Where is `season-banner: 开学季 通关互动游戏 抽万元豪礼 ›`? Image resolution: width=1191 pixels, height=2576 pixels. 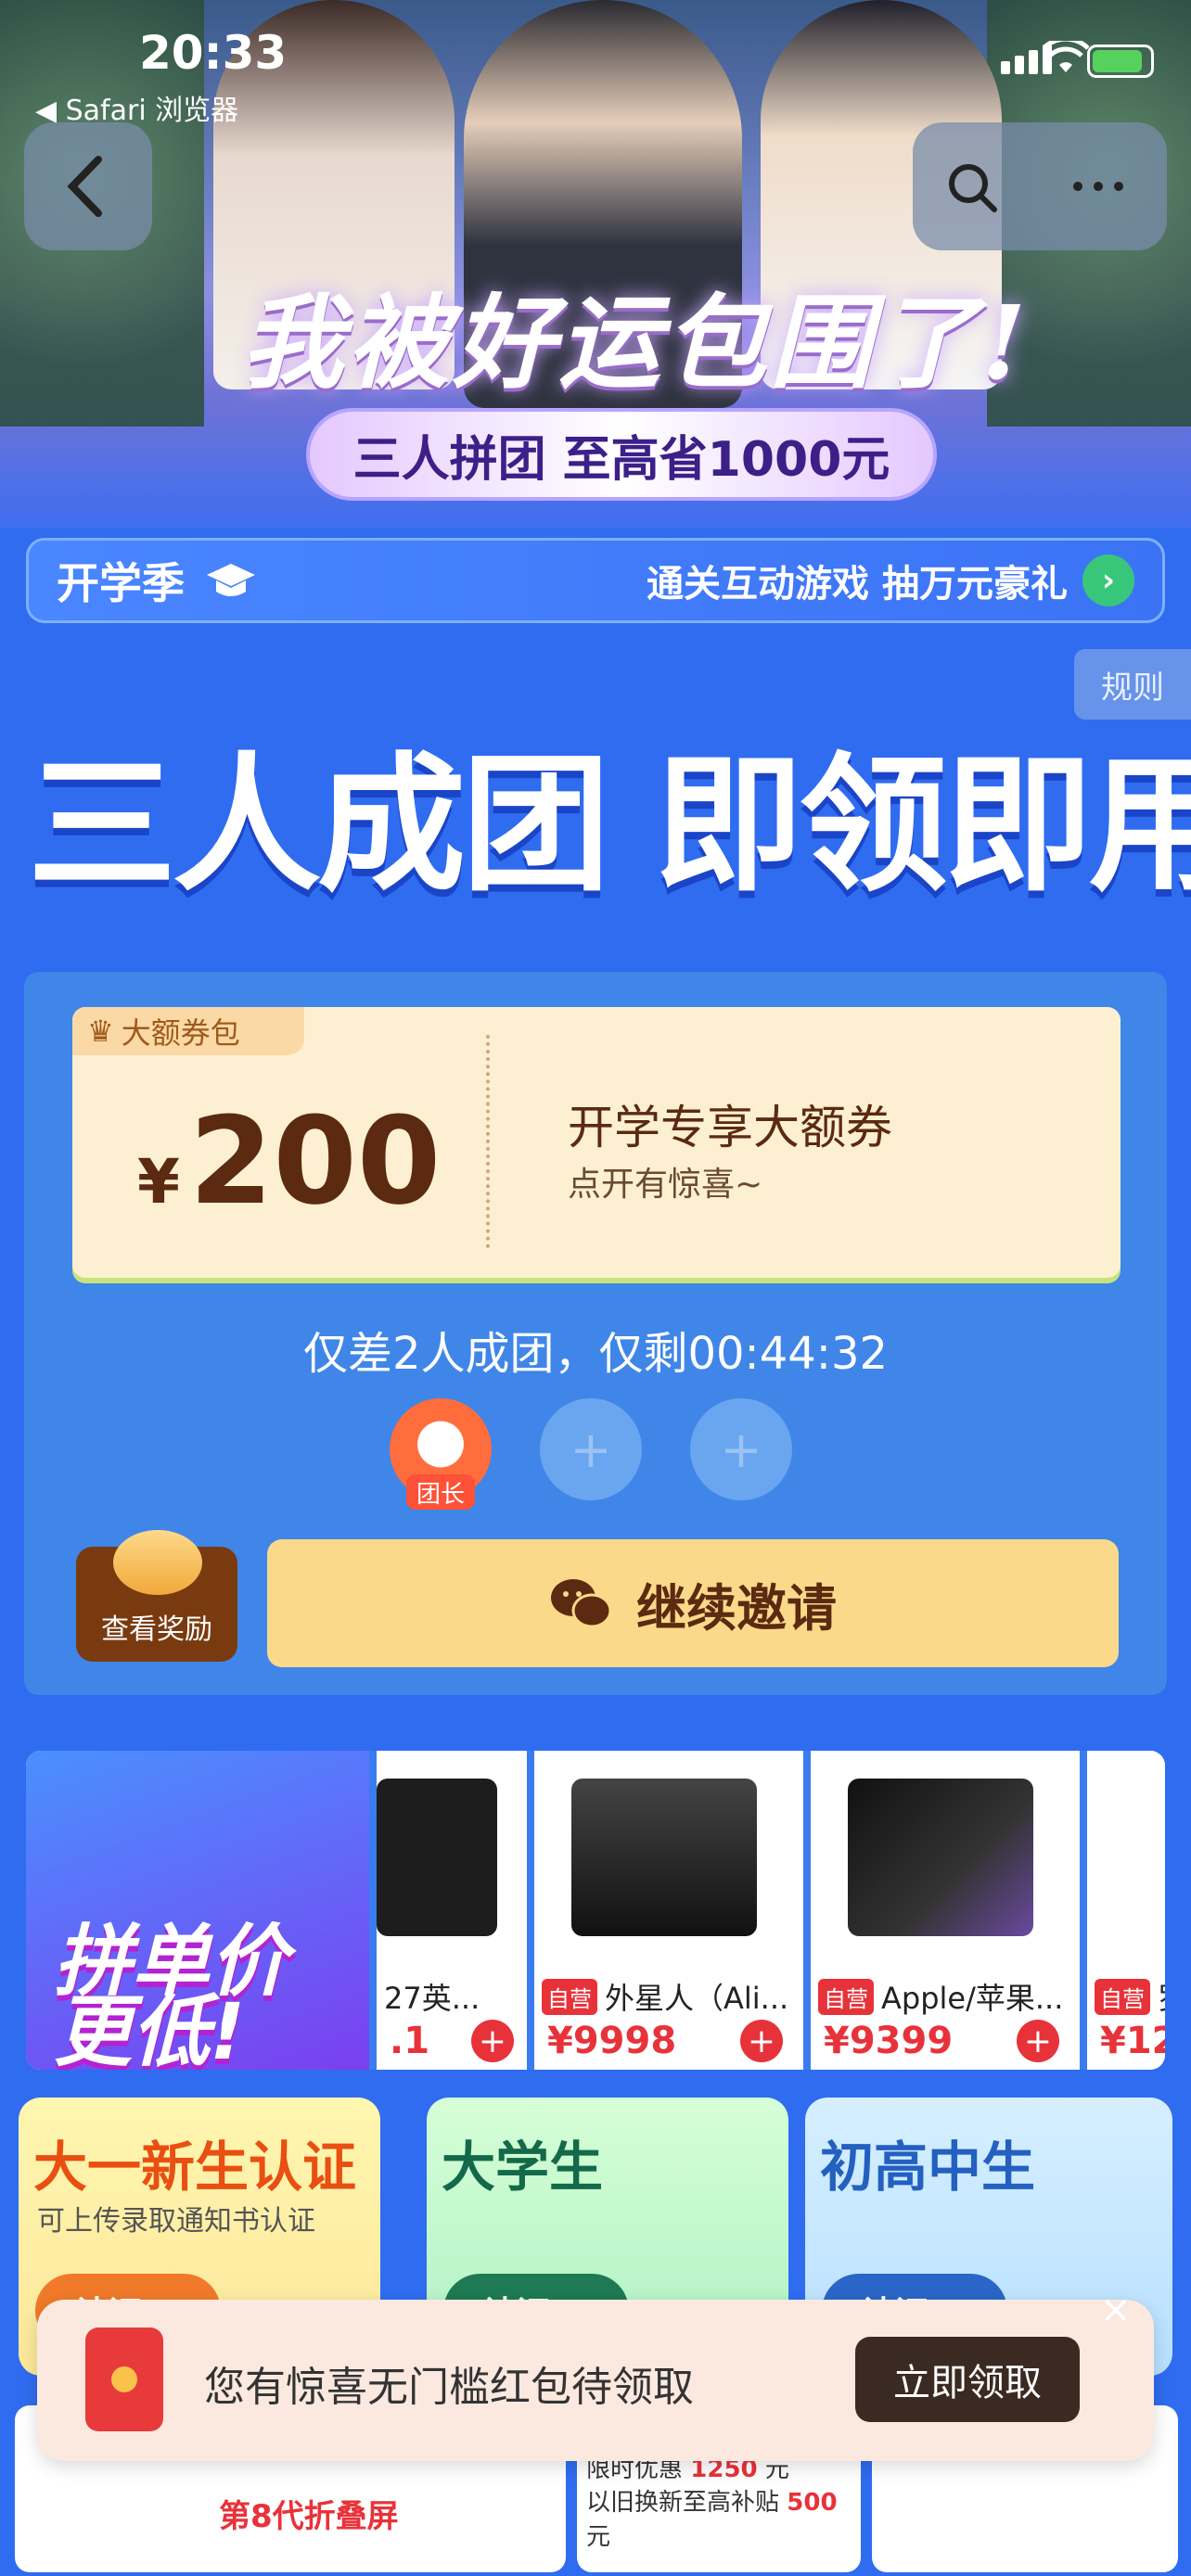 season-banner: 开学季 通关互动游戏 抽万元豪礼 › is located at coordinates (595, 580).